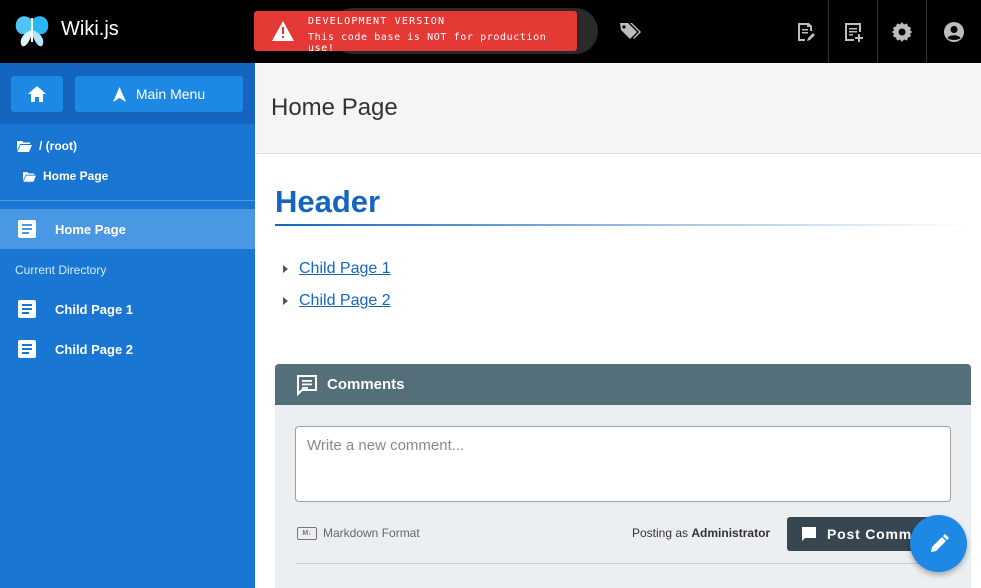 Image resolution: width=981 pixels, height=588 pixels. What do you see at coordinates (377, 21) in the screenshot?
I see `dev-banner-title: DEVELOPMENT VERSION` at bounding box center [377, 21].